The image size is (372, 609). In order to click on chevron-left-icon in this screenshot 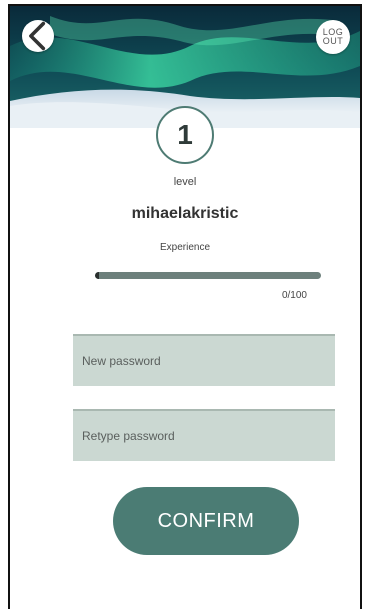, I will do `click(37, 36)`.